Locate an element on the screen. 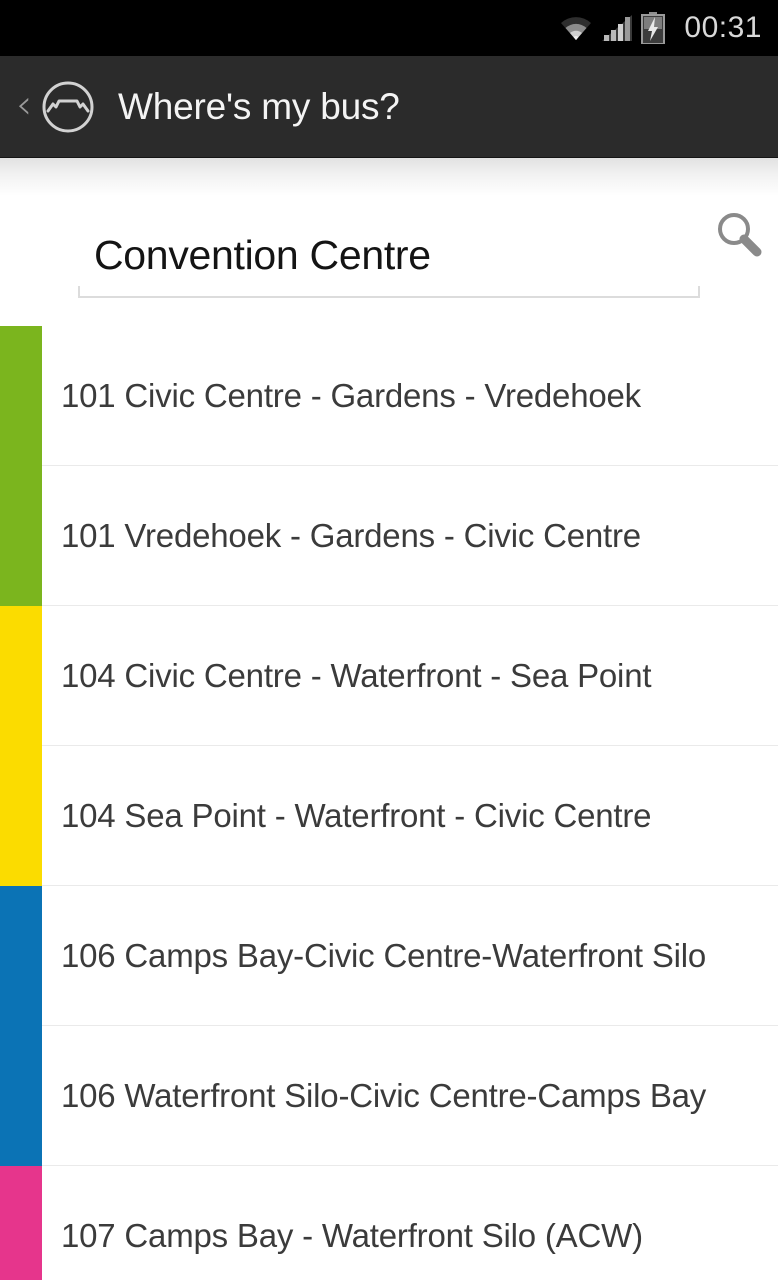 This screenshot has width=778, height=1280. cell-signal-icon is located at coordinates (617, 28).